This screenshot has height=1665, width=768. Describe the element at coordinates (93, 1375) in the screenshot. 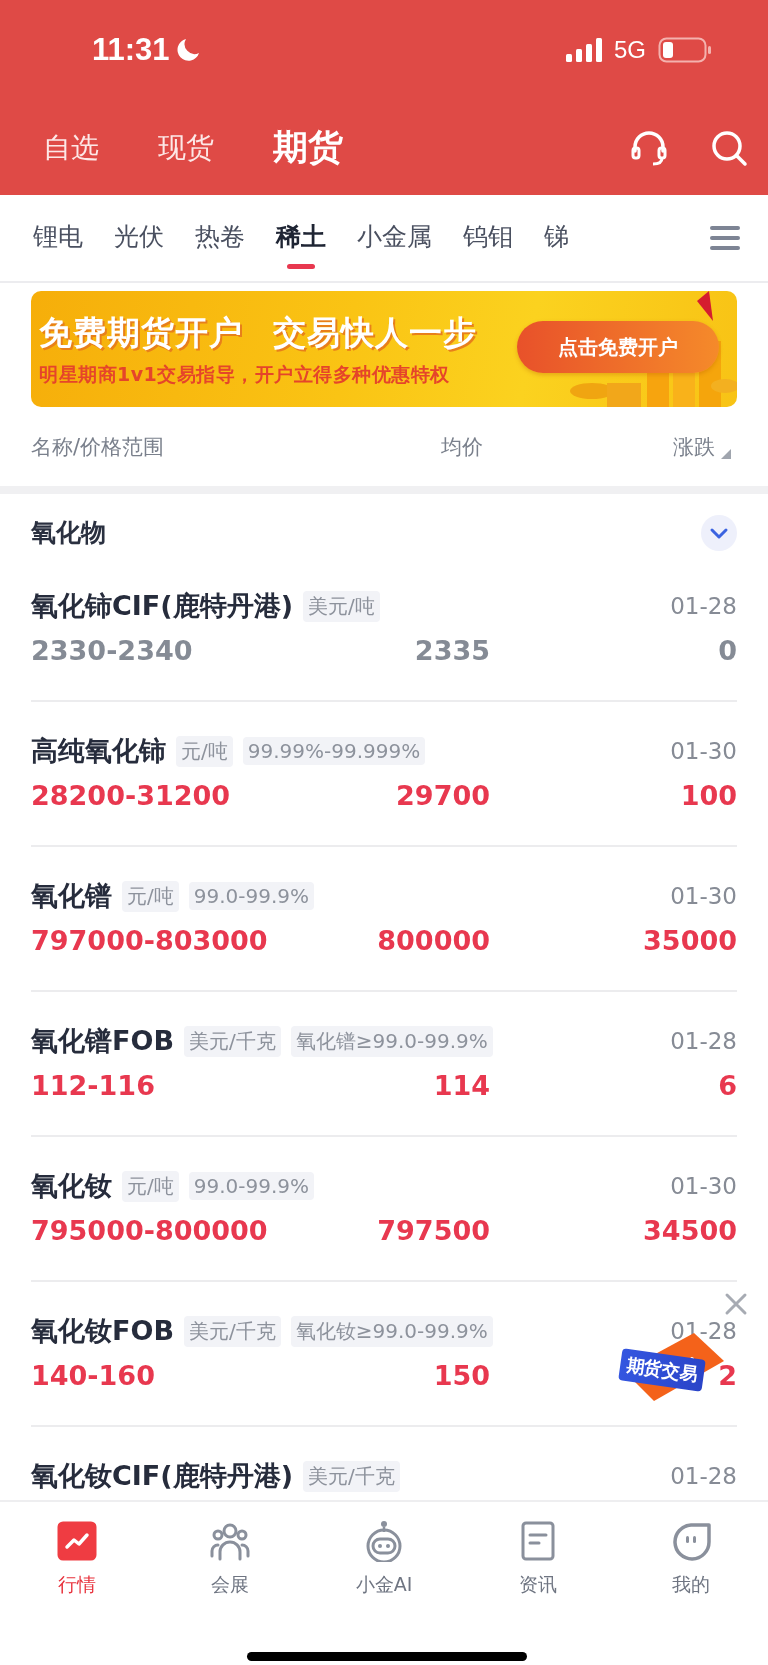

I see `price-range: 140-160` at that location.